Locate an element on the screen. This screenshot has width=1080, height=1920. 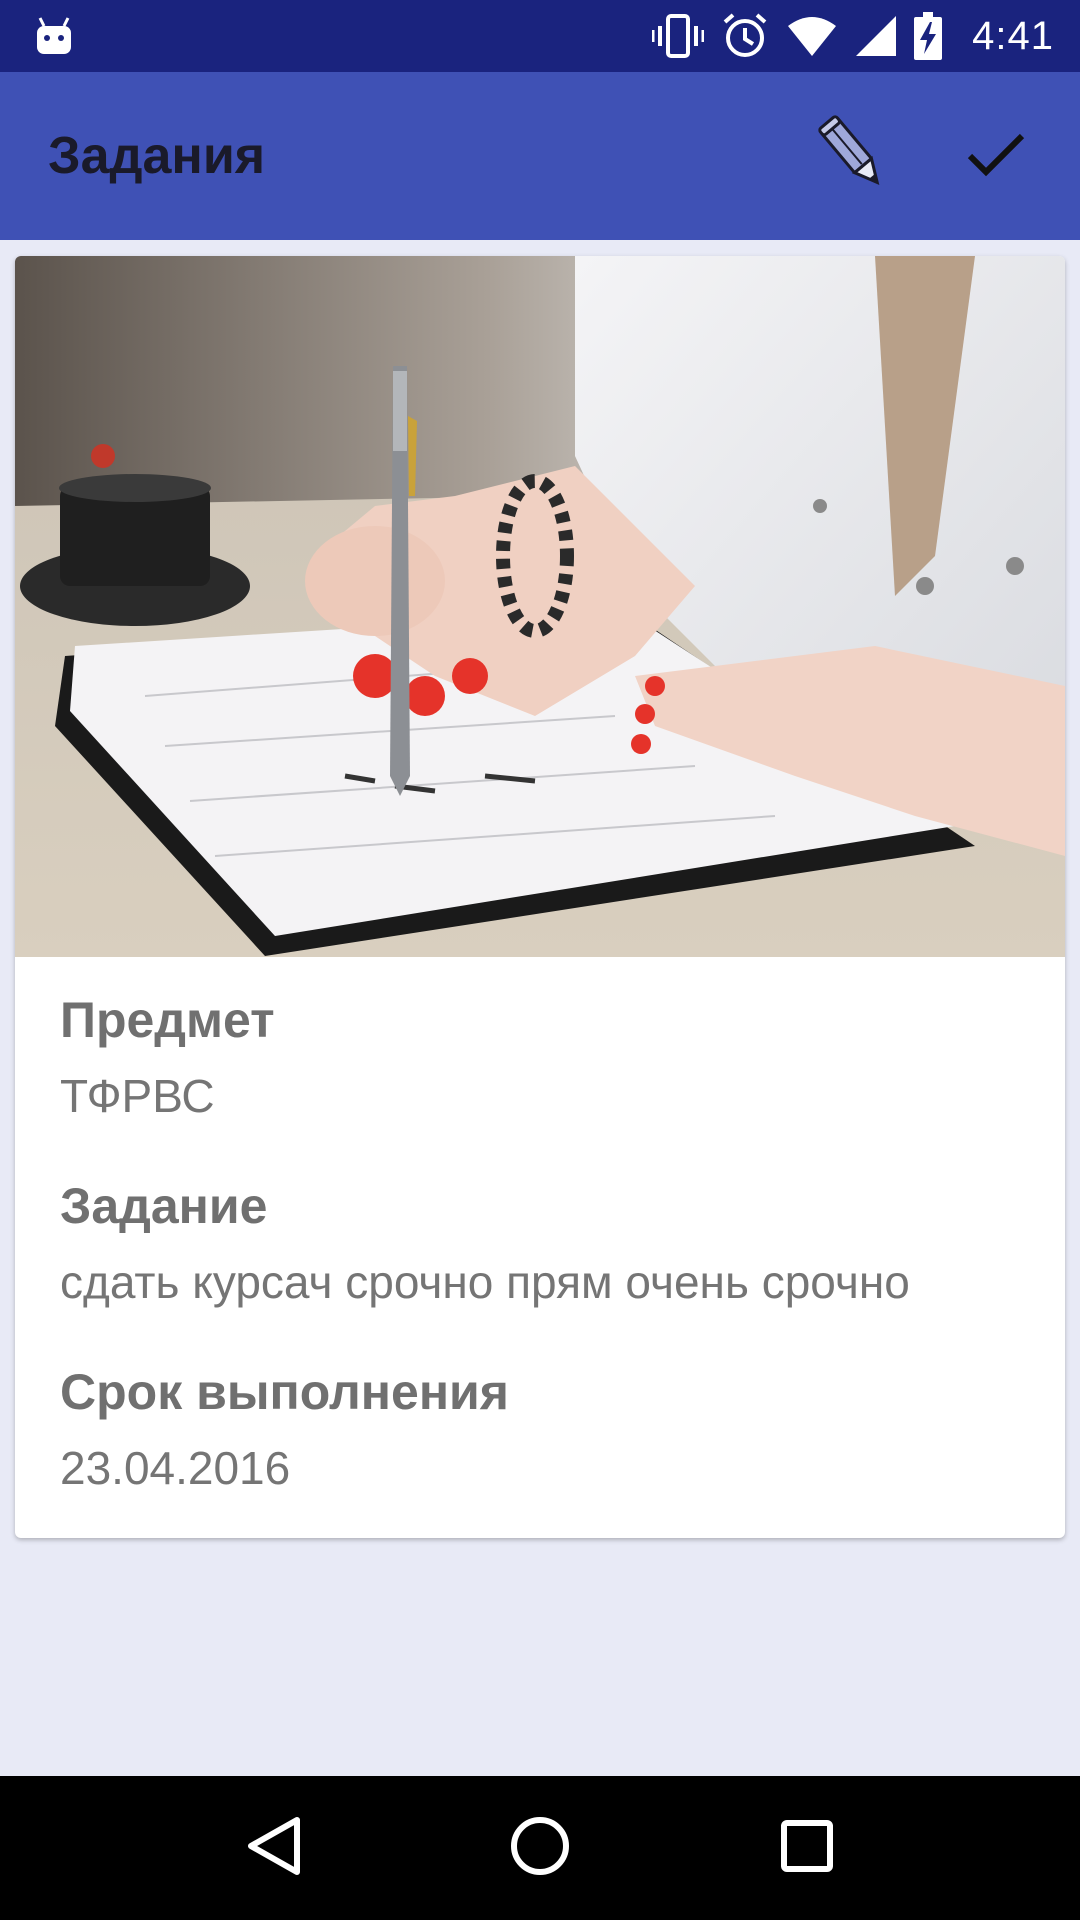
recents-icon is located at coordinates (807, 1848).